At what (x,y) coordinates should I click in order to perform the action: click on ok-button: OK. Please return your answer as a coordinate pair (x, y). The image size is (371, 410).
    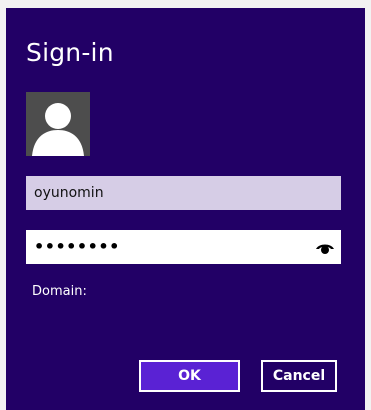
    Looking at the image, I should click on (189, 376).